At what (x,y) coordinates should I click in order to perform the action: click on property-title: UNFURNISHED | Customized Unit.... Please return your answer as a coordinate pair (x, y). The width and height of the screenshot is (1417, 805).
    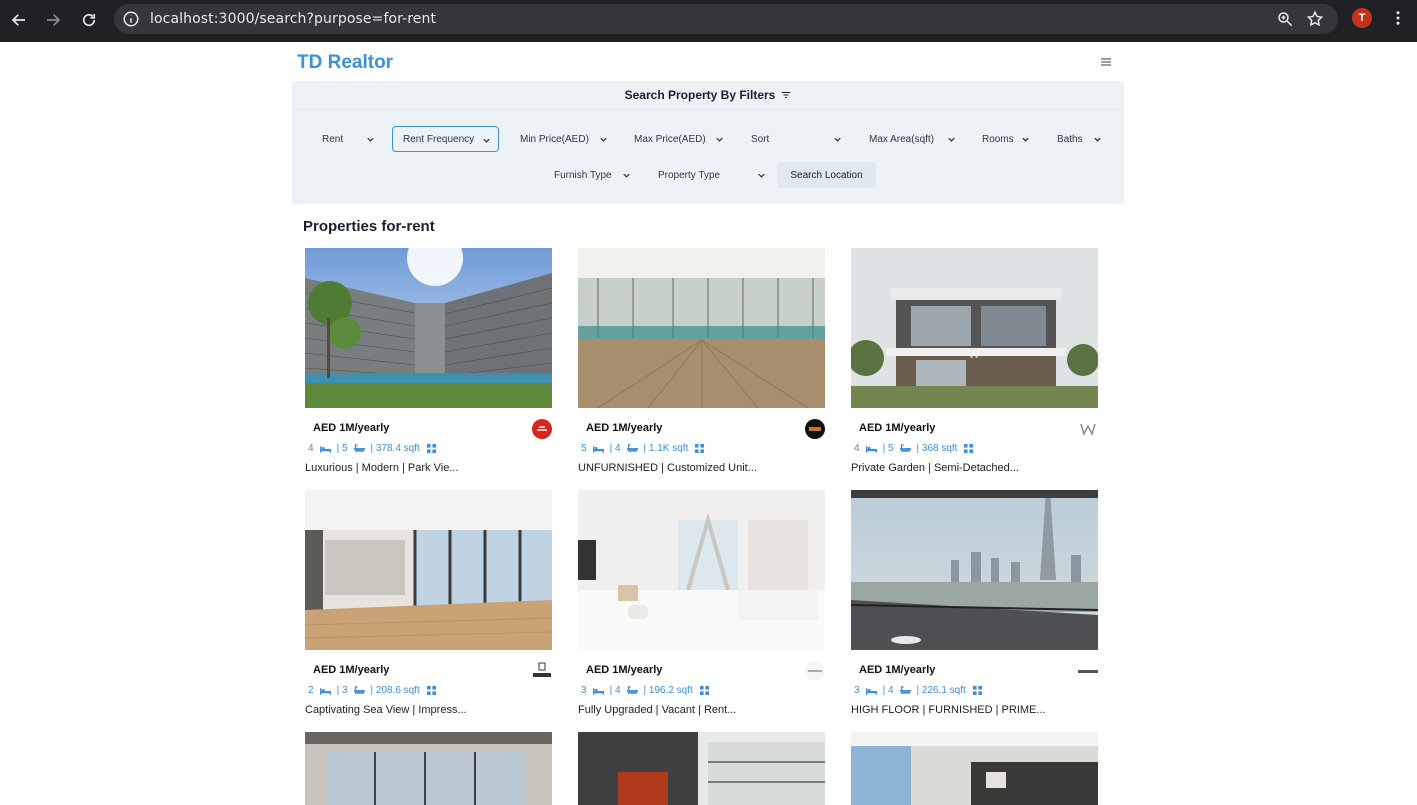
    Looking at the image, I should click on (667, 468).